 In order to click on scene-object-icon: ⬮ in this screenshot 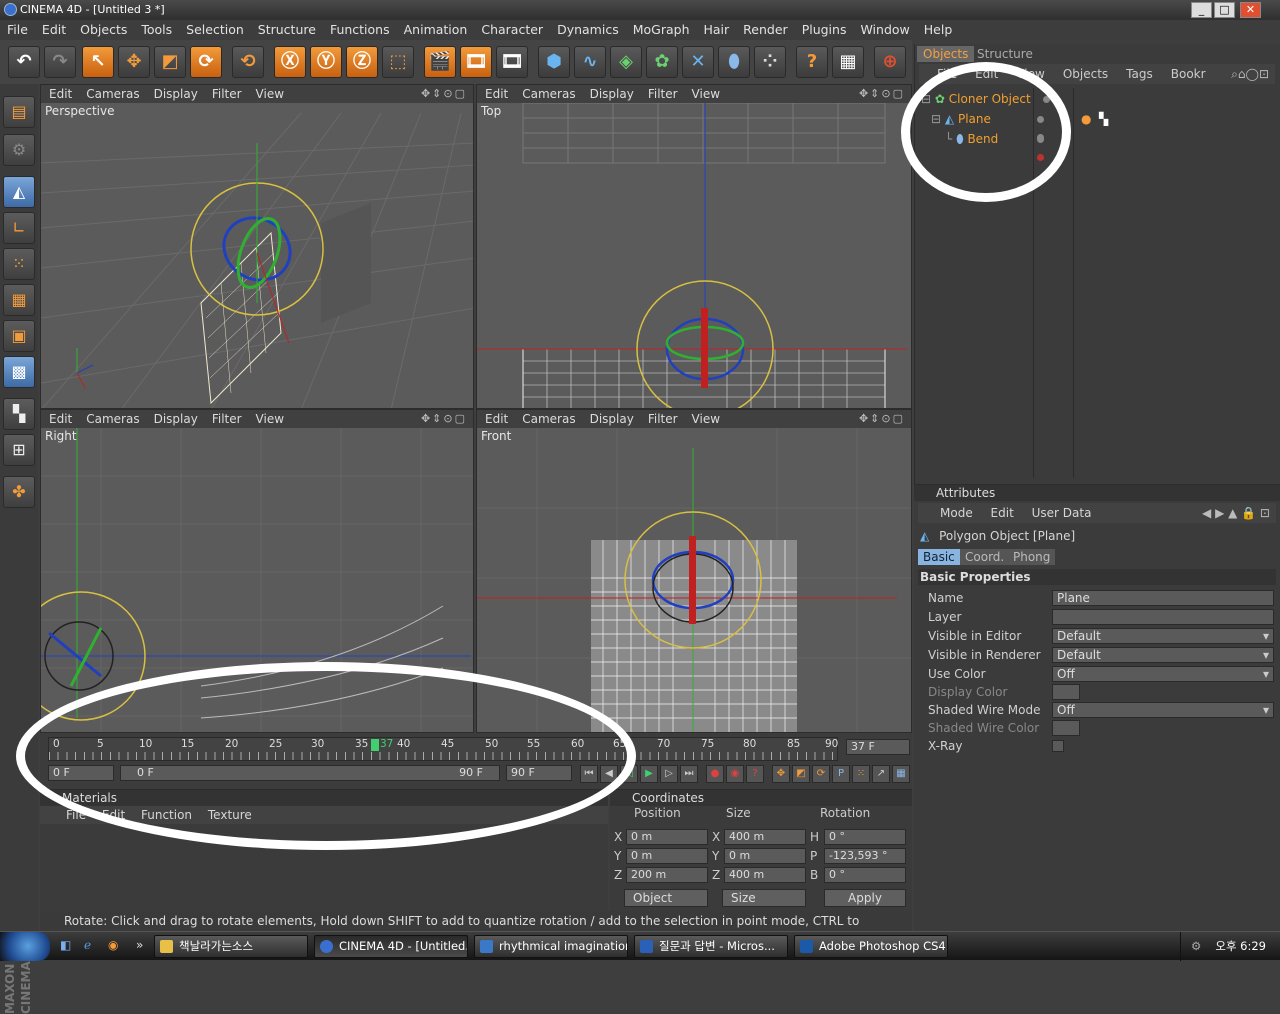, I will do `click(734, 62)`.